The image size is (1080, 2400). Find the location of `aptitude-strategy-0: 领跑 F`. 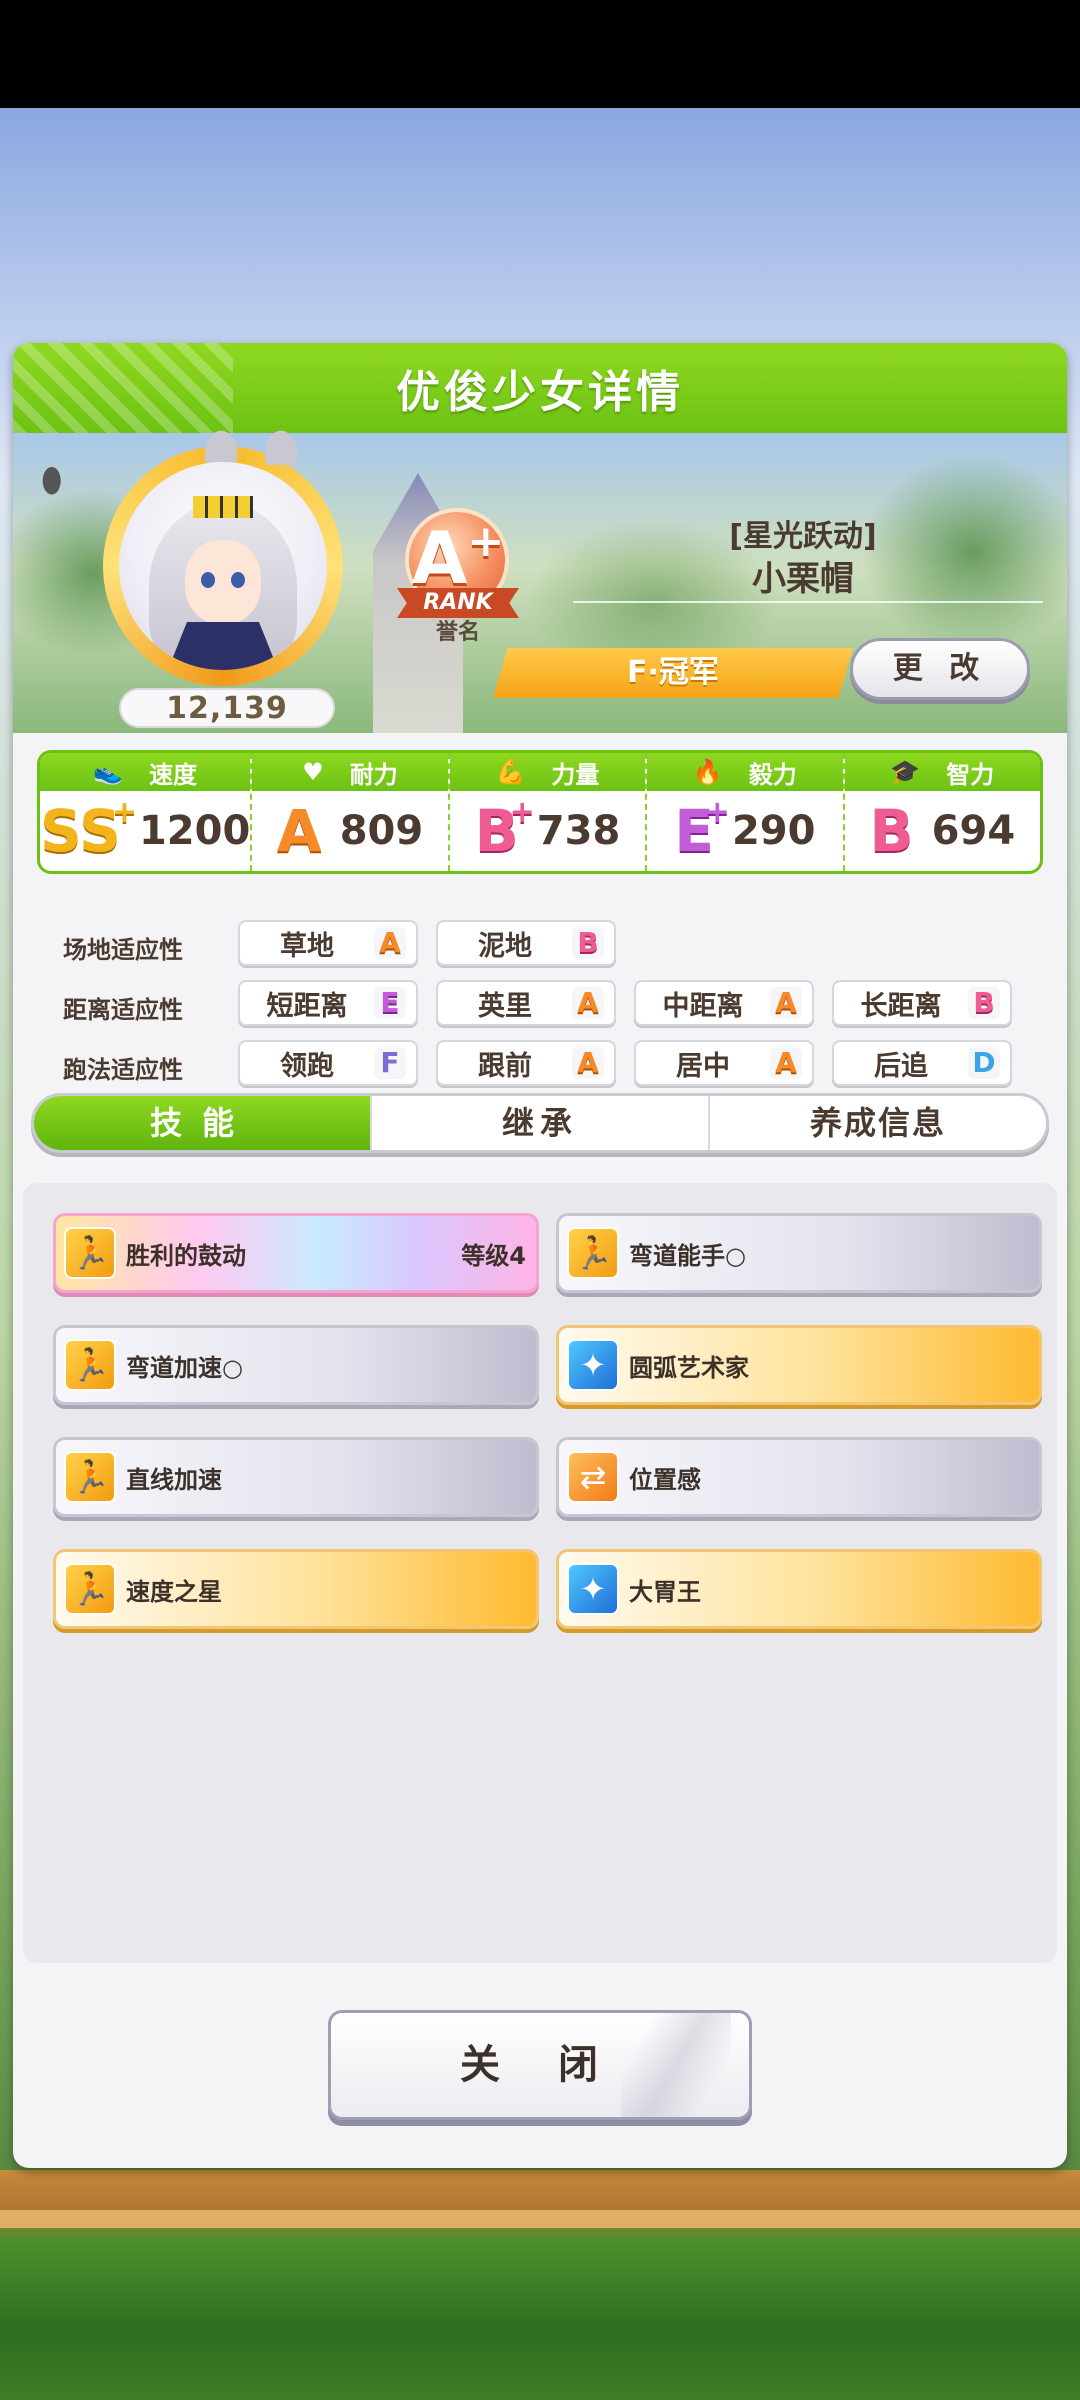

aptitude-strategy-0: 领跑 F is located at coordinates (328, 1063).